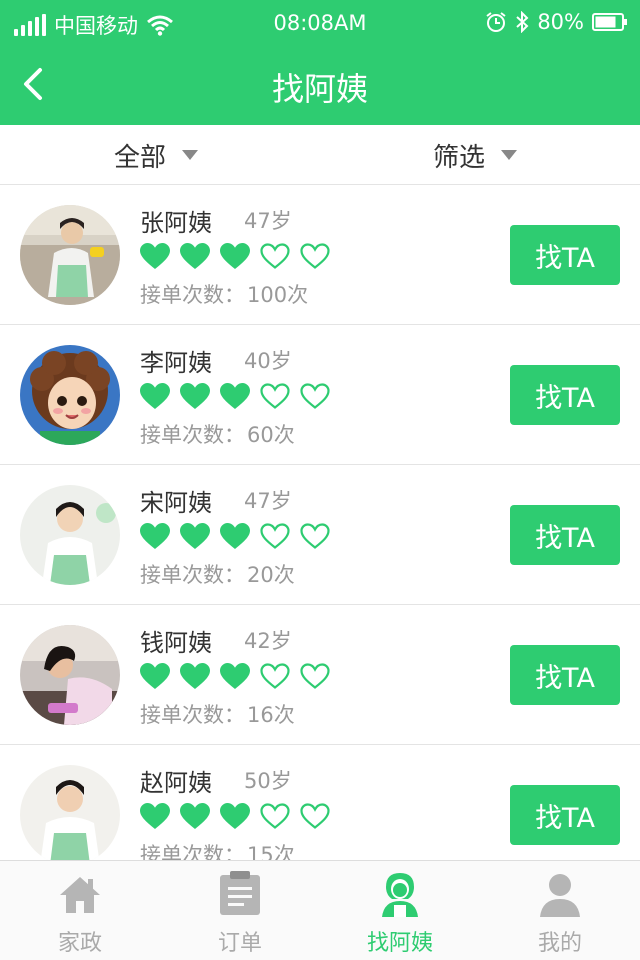 The height and width of the screenshot is (960, 640). I want to click on status-right: 80%, so click(556, 22).